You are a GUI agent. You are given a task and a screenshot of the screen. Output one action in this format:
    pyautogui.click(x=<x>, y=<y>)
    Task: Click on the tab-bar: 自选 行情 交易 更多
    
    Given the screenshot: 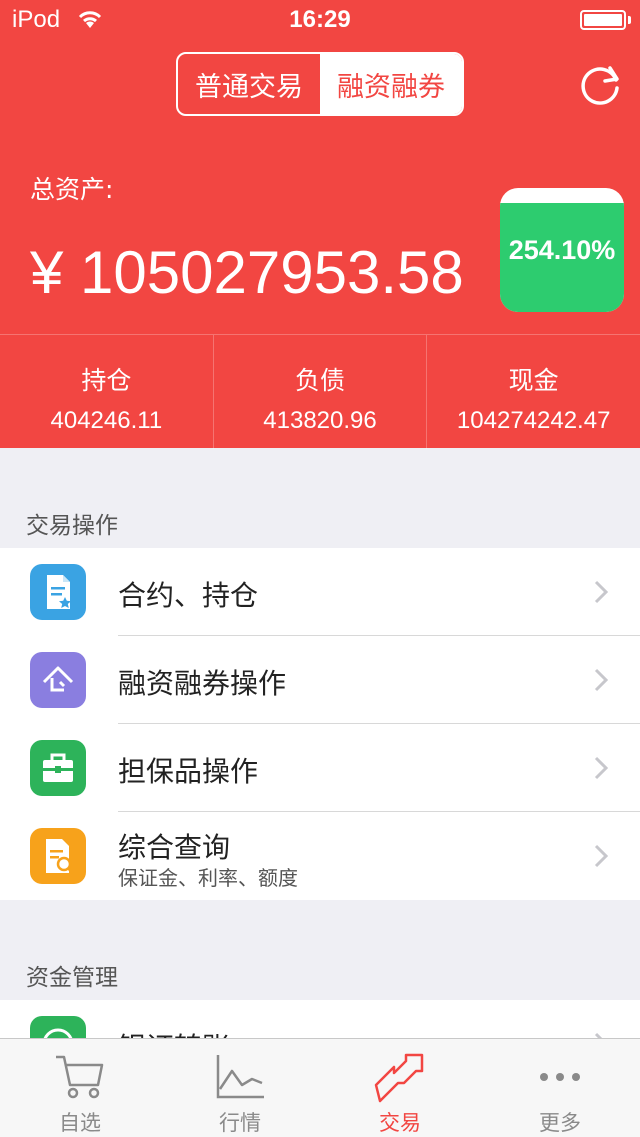 What is the action you would take?
    pyautogui.click(x=320, y=1087)
    